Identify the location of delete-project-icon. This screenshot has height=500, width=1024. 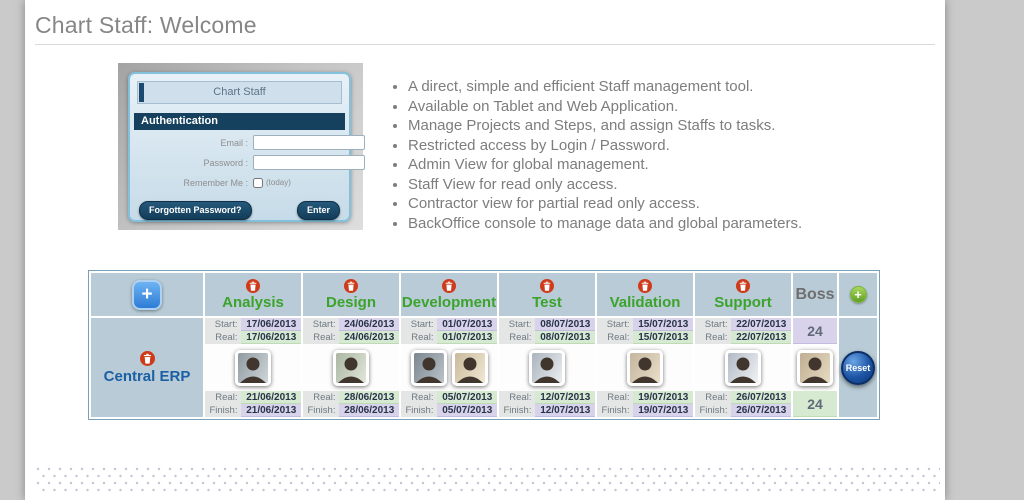
(147, 358).